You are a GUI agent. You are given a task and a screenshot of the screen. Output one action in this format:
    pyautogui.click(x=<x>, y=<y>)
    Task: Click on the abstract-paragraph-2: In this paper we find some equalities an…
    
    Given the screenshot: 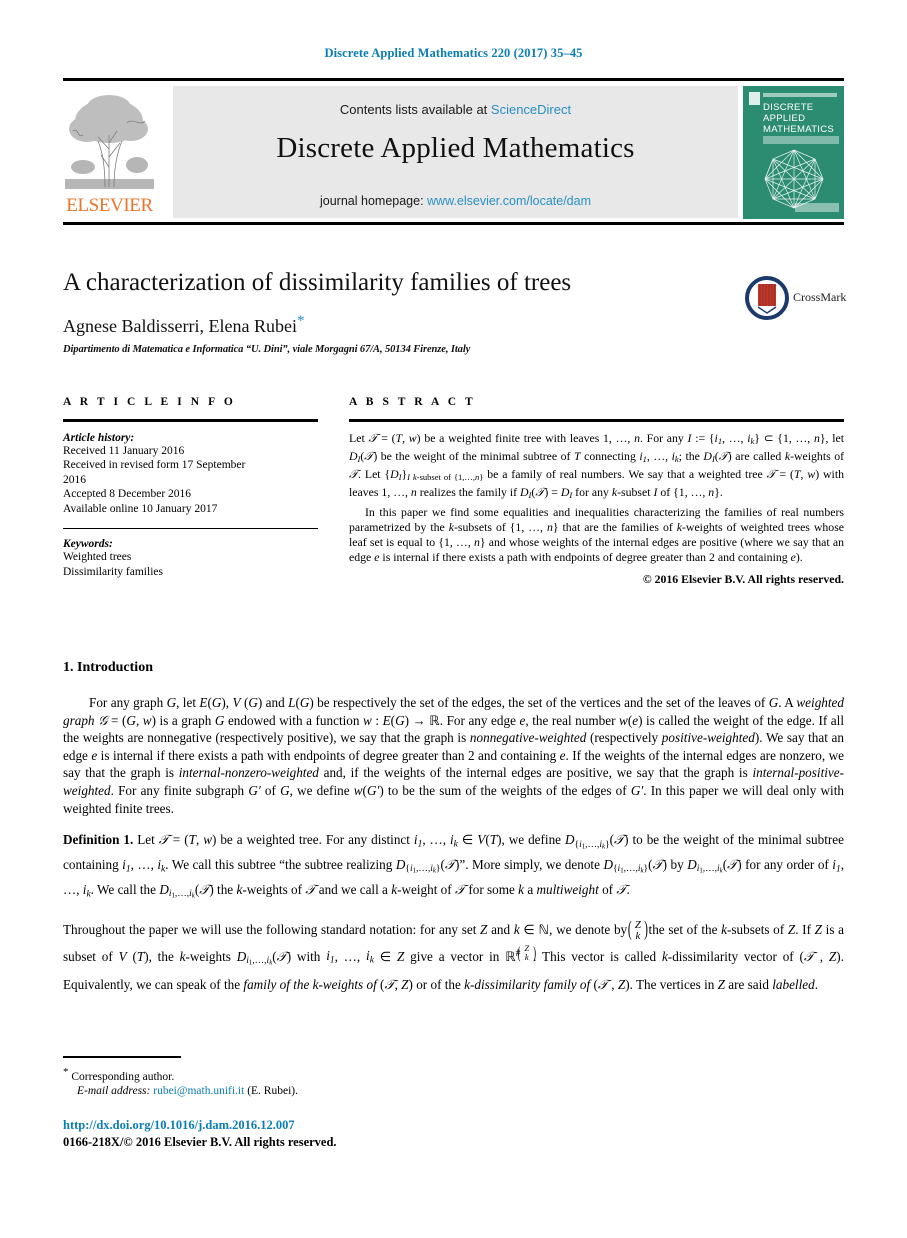 What is the action you would take?
    pyautogui.click(x=597, y=534)
    